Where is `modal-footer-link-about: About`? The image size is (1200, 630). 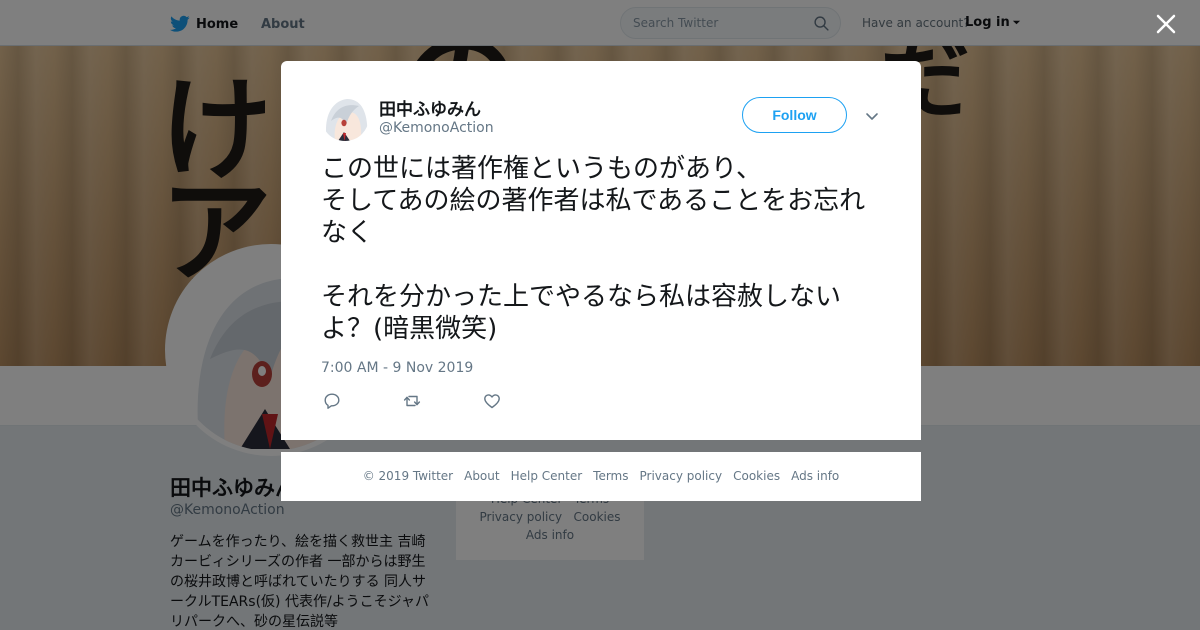
modal-footer-link-about: About is located at coordinates (481, 476).